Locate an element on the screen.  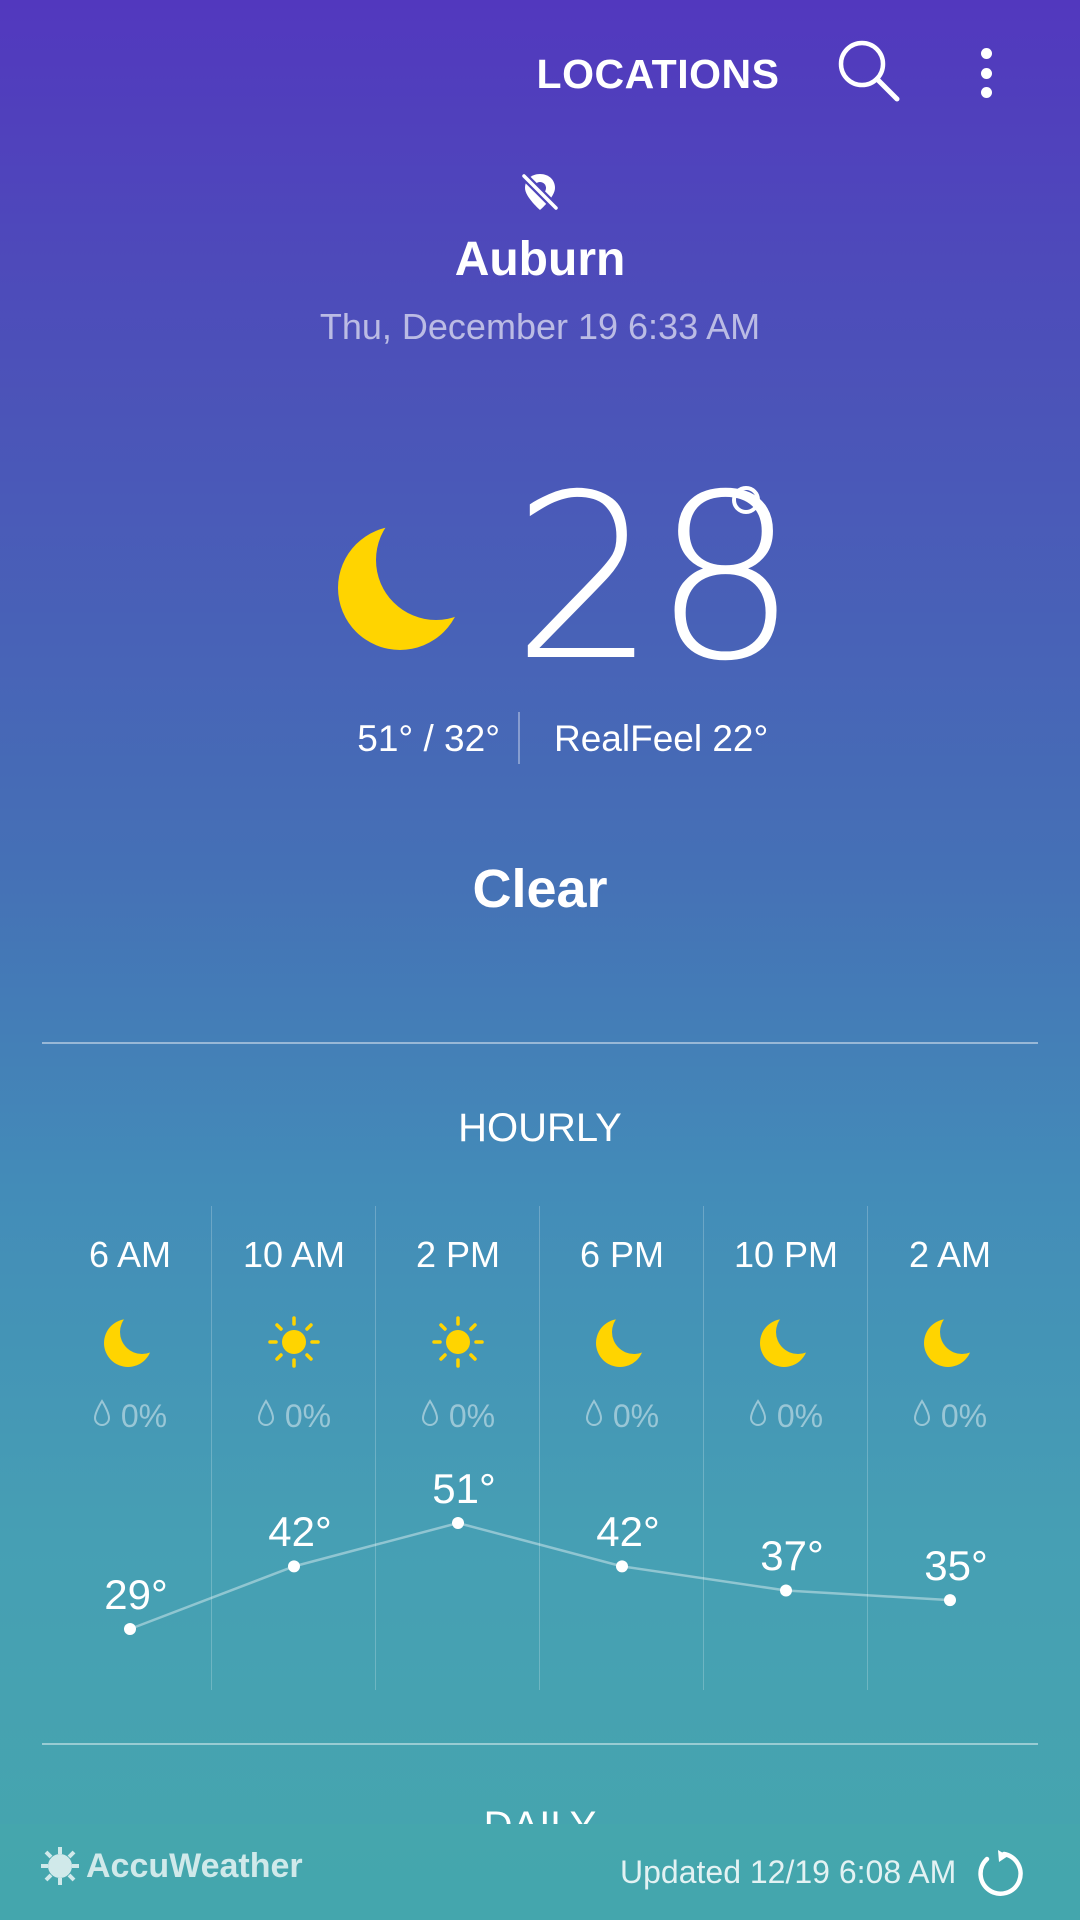
hourly-item: 10 AM 0% is located at coordinates (294, 1448).